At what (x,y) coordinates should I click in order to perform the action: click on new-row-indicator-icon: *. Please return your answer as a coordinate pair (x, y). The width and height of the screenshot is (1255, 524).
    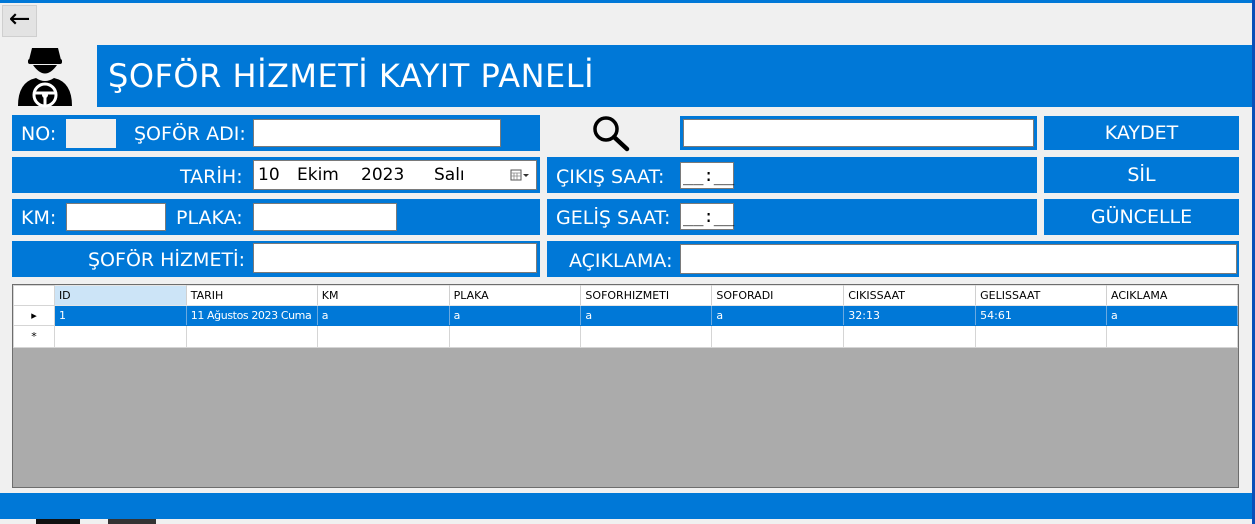
    Looking at the image, I should click on (34, 336).